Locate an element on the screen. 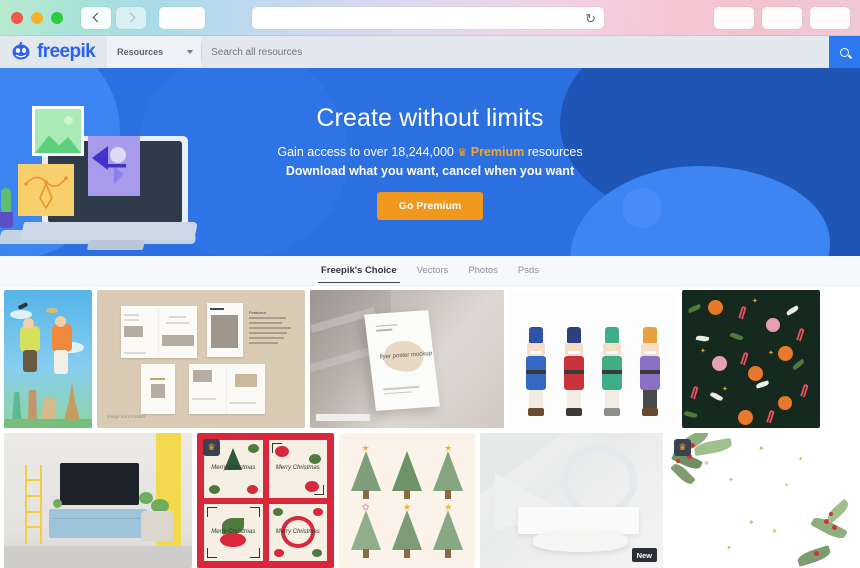  tab-psds: Psds is located at coordinates (528, 270).